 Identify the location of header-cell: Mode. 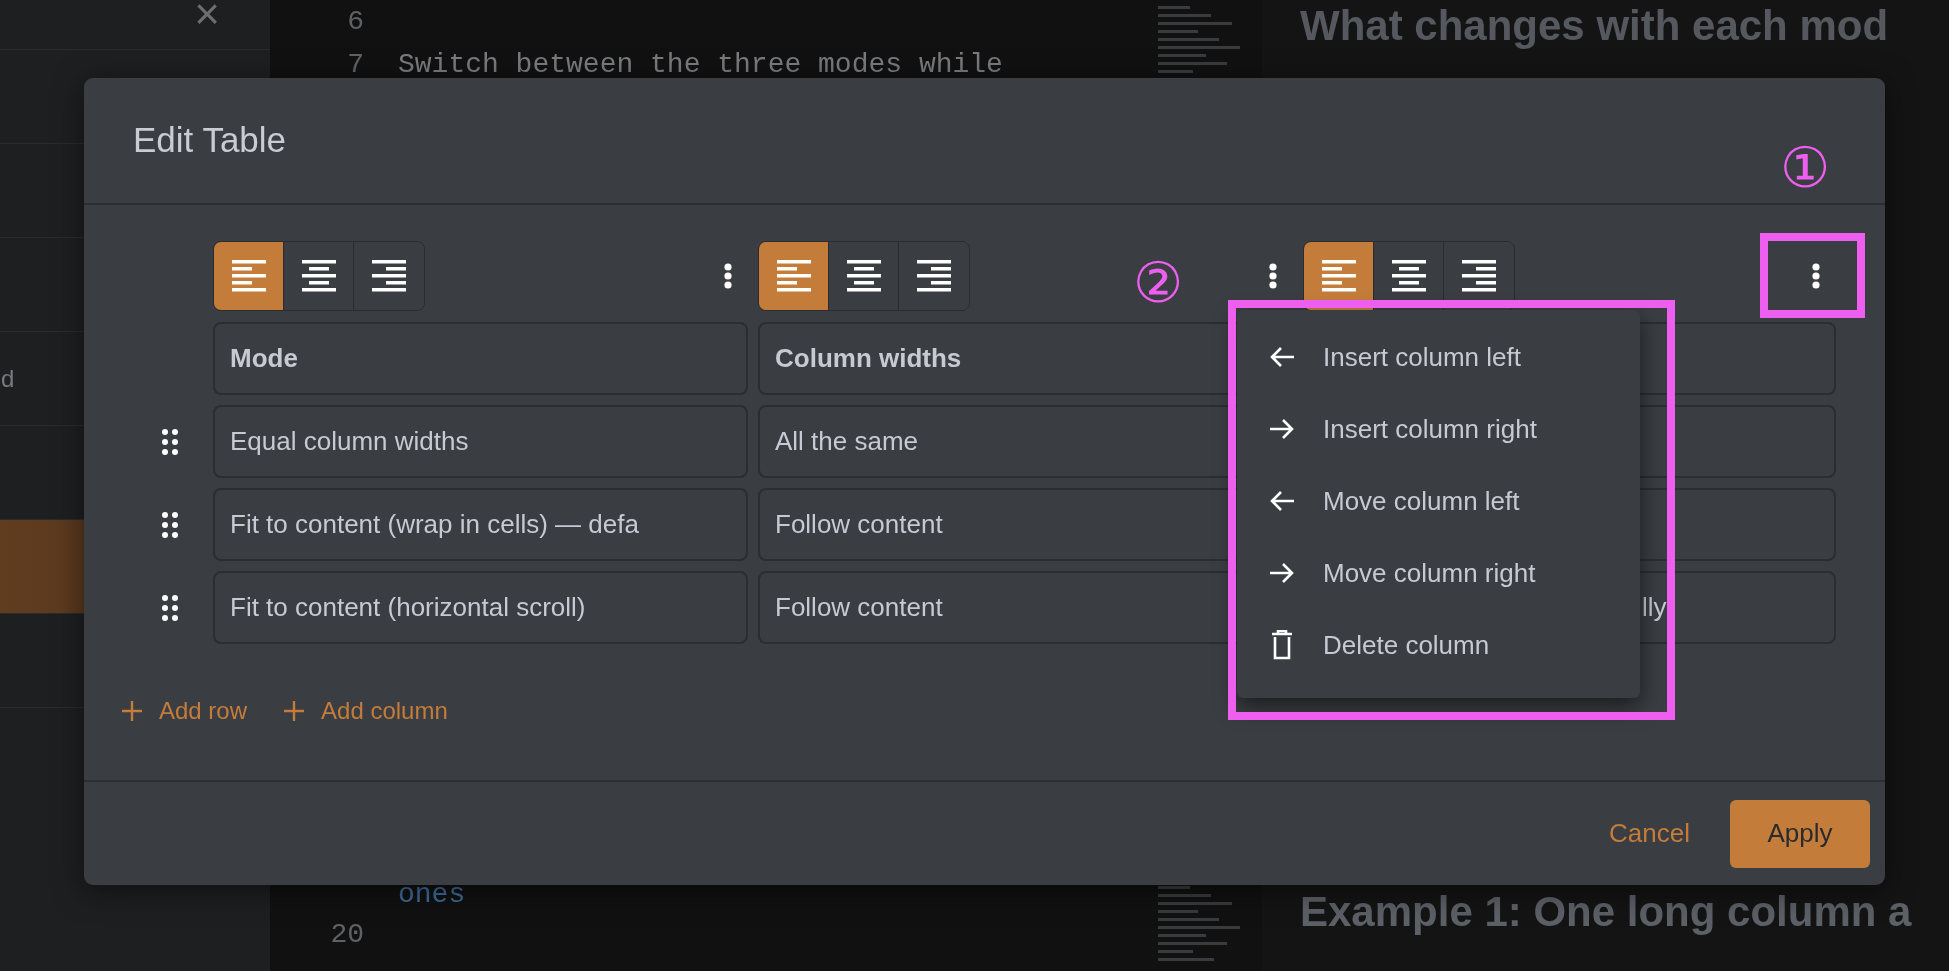
(480, 358).